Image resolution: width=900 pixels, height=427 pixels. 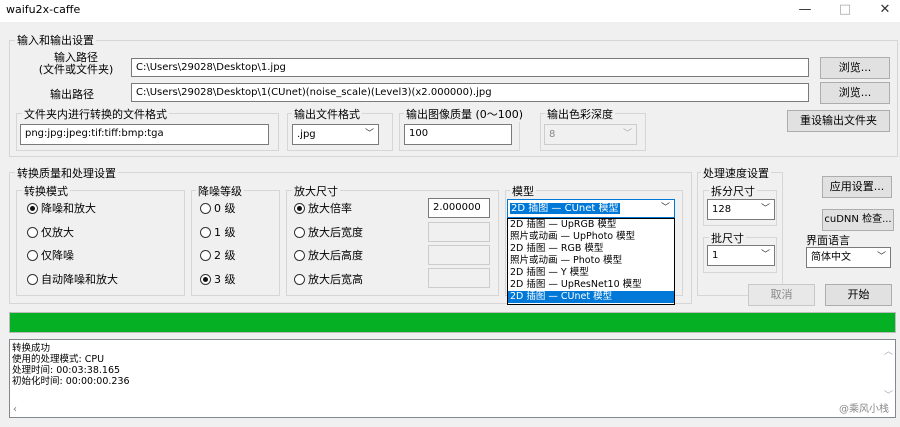 I want to click on quality-field: 100, so click(x=458, y=134).